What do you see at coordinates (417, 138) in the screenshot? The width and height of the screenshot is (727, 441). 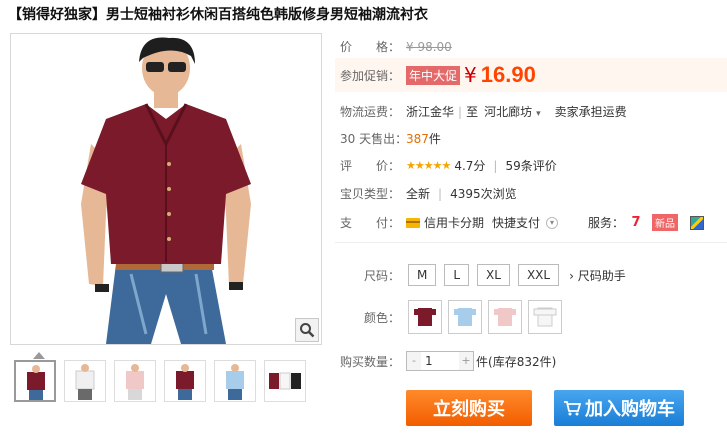 I see `sales-count: 387` at bounding box center [417, 138].